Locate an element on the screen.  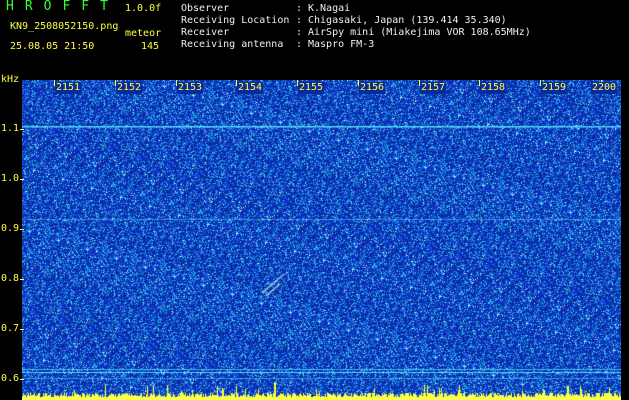
version-label: 1.0.0f is located at coordinates (143, 8).